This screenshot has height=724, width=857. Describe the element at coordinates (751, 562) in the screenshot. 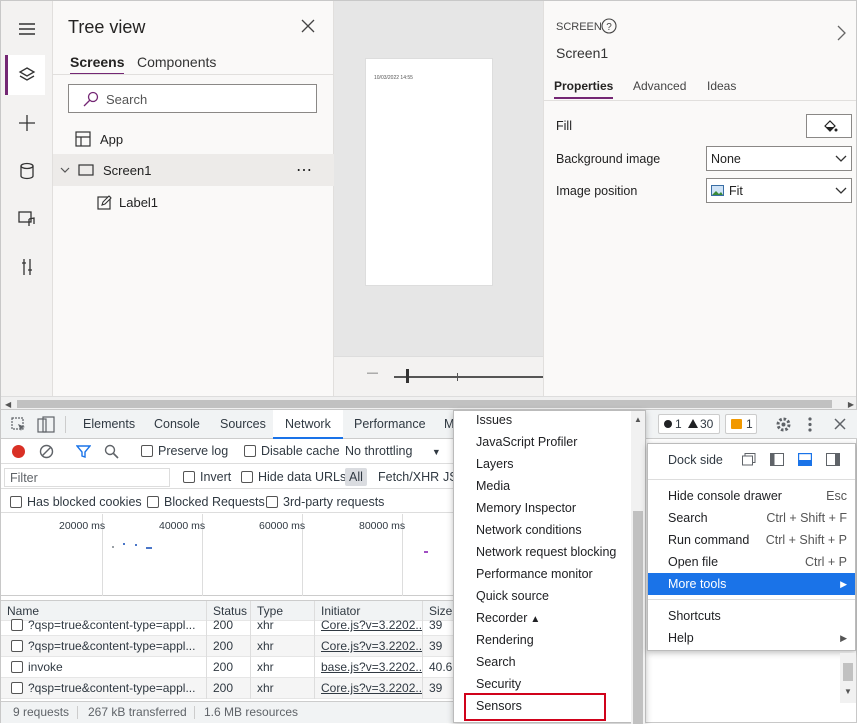

I see `menu-item-open-file: Open file Ctrl + P` at that location.